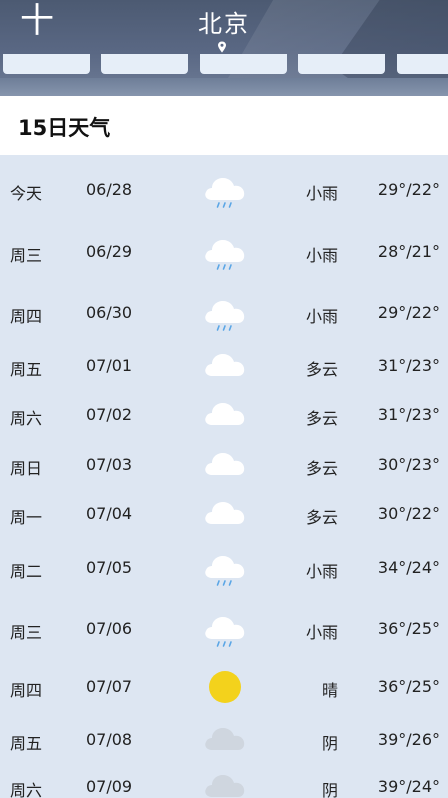  What do you see at coordinates (64, 128) in the screenshot?
I see `forecast-title: 15日天气` at bounding box center [64, 128].